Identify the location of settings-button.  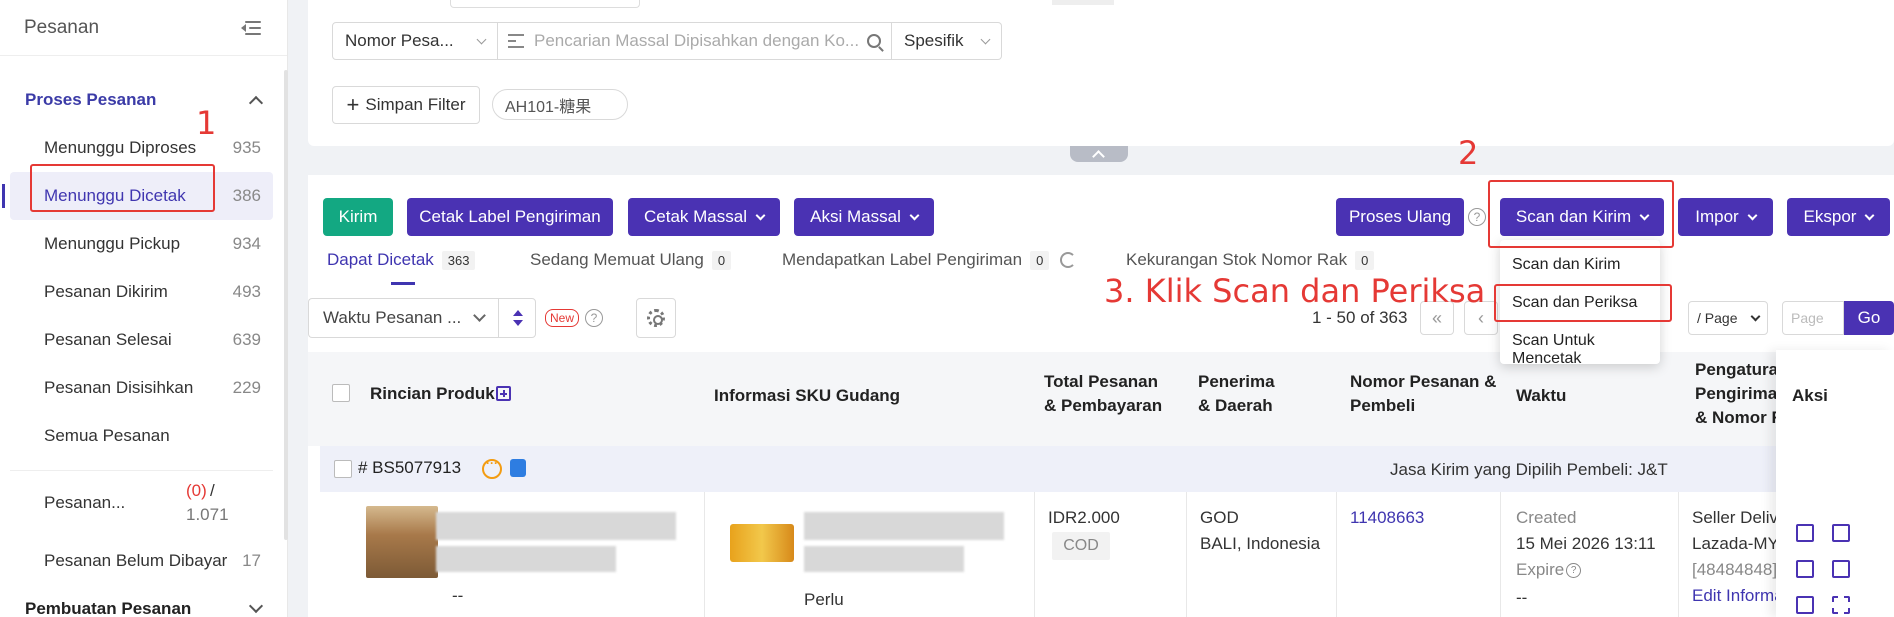
(656, 318).